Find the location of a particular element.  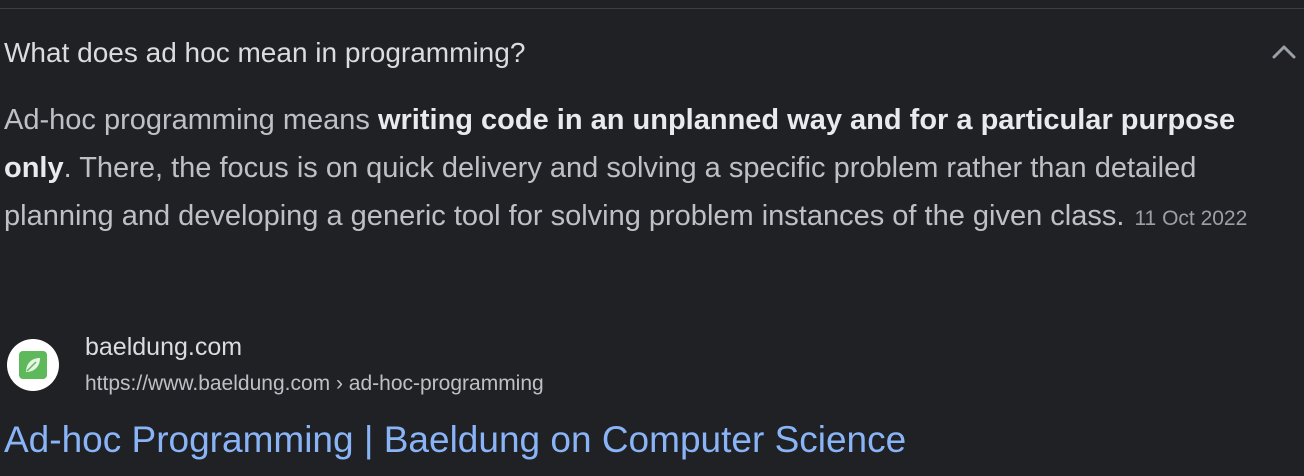

divider is located at coordinates (652, 8).